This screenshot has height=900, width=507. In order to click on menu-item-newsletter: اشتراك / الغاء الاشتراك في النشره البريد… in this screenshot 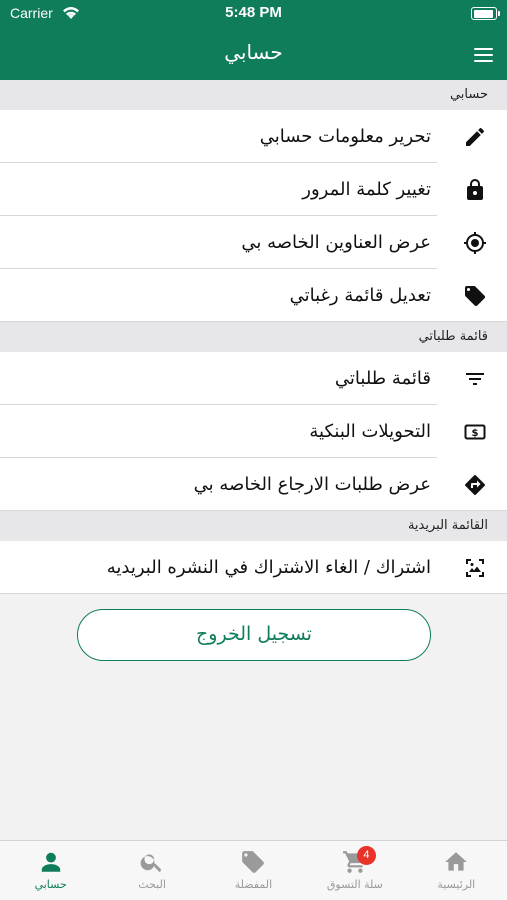, I will do `click(253, 567)`.